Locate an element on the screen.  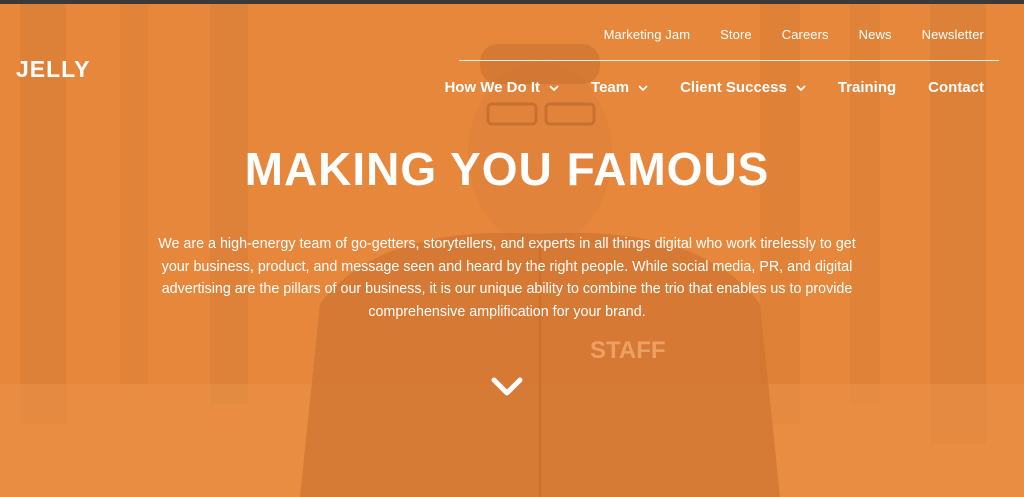
nav-marketing-jam: Marketing Jam is located at coordinates (647, 35).